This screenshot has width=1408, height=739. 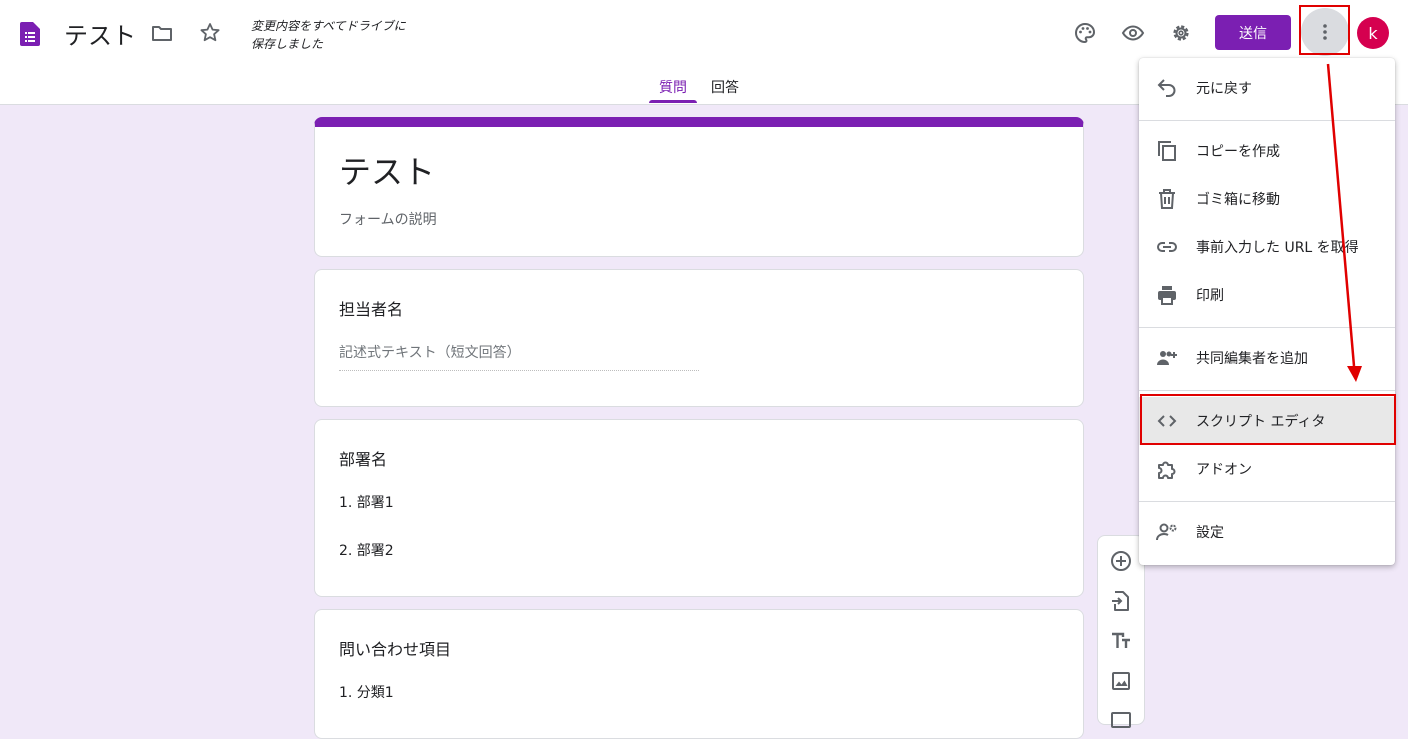 I want to click on form-title-card: テスト フォームの説明, so click(x=699, y=187).